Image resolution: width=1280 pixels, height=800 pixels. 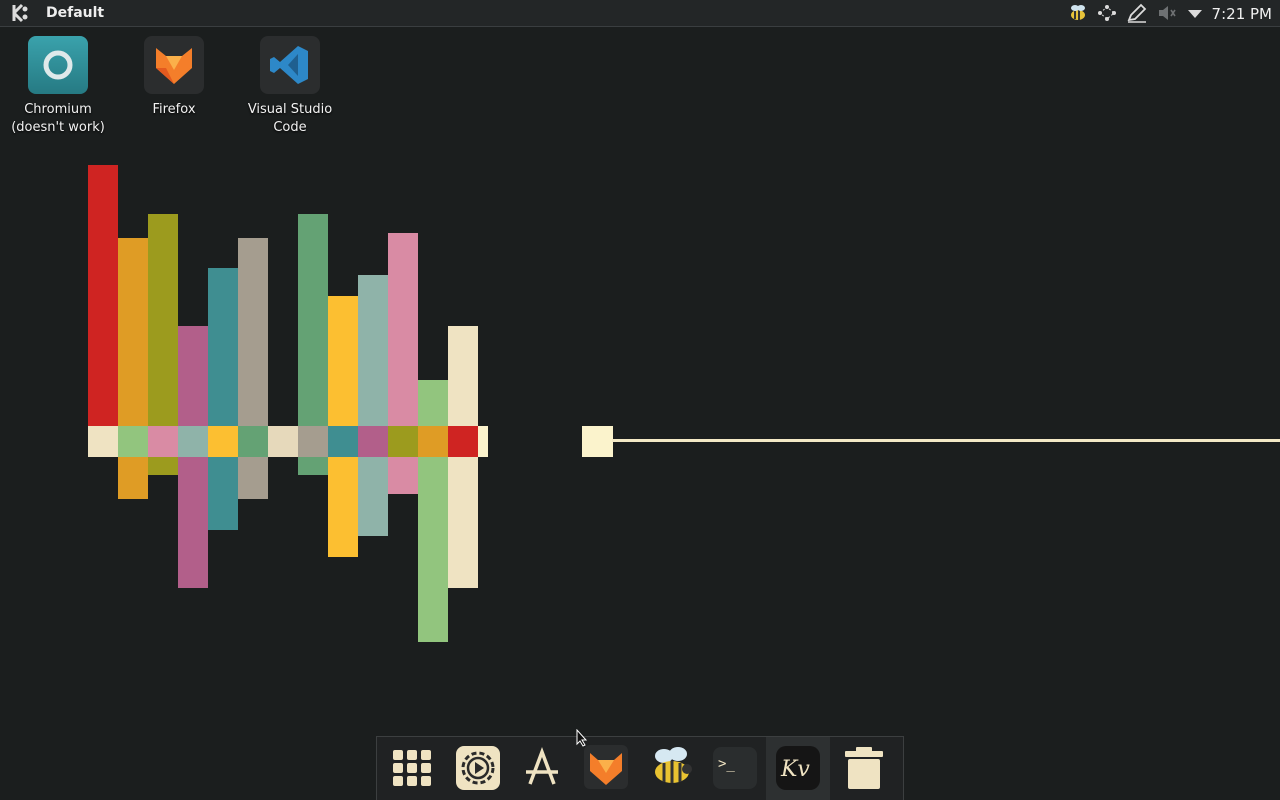 I want to click on chromium-icon, so click(x=58, y=65).